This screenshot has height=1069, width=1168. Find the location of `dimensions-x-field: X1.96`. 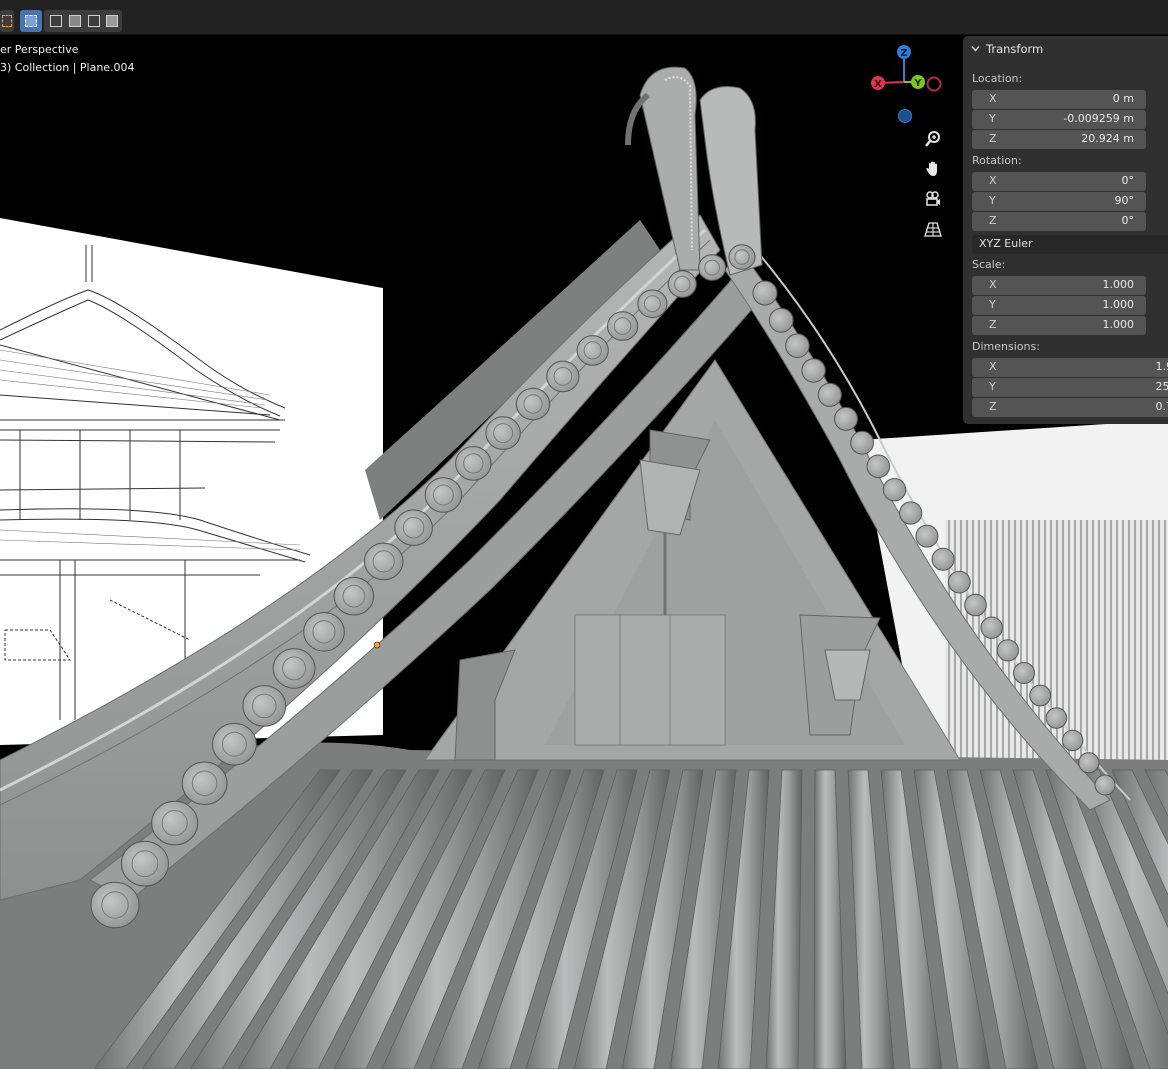

dimensions-x-field: X1.96 is located at coordinates (1070, 367).